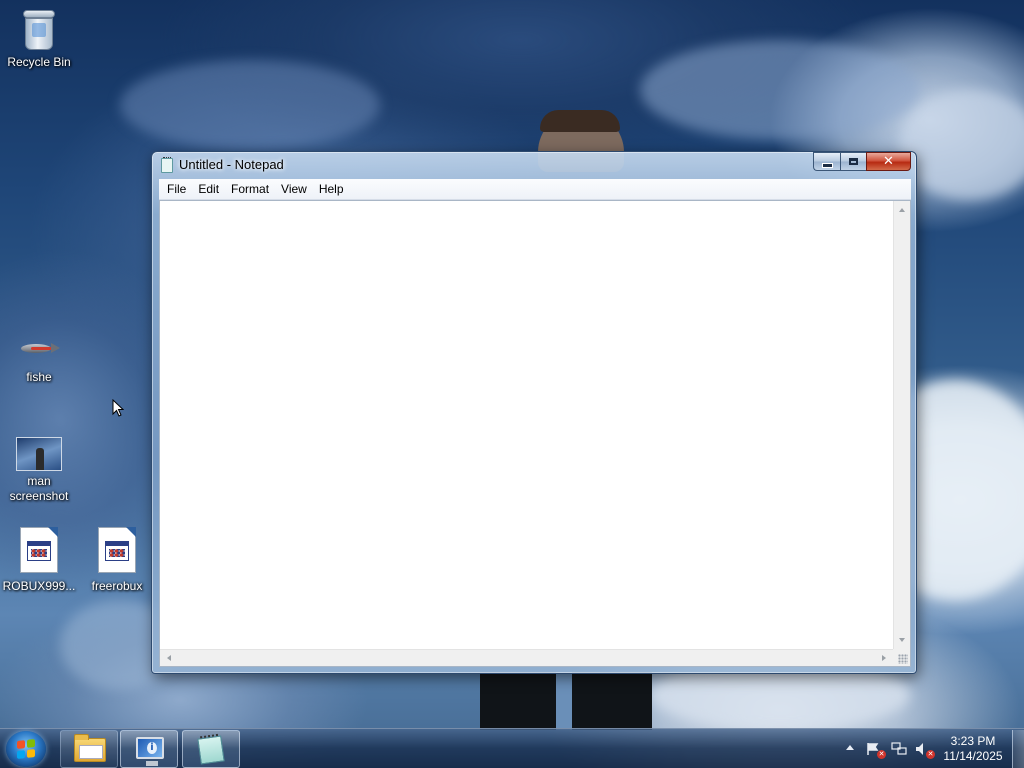  I want to click on horizontal-scrollbar, so click(526, 657).